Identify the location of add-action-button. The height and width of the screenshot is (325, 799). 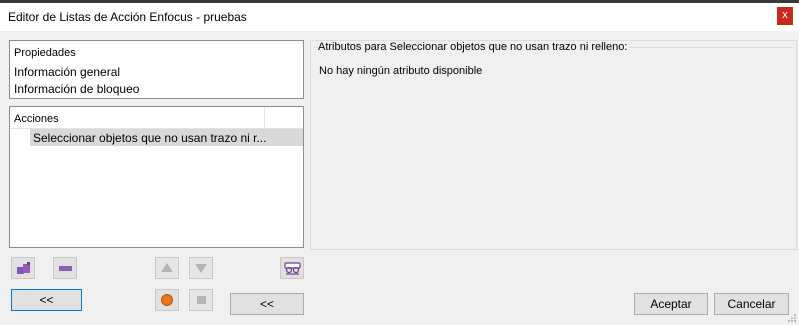
(23, 268).